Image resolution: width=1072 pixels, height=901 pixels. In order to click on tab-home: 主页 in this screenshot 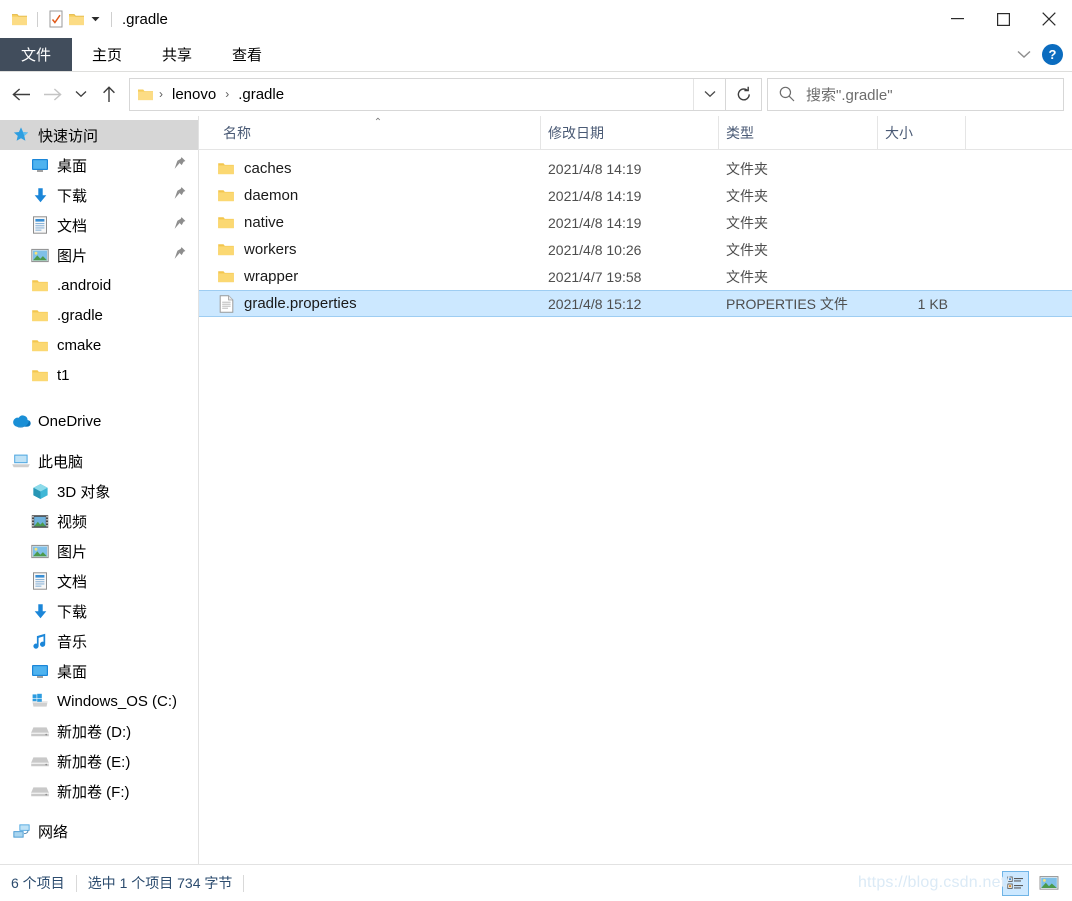, I will do `click(107, 54)`.